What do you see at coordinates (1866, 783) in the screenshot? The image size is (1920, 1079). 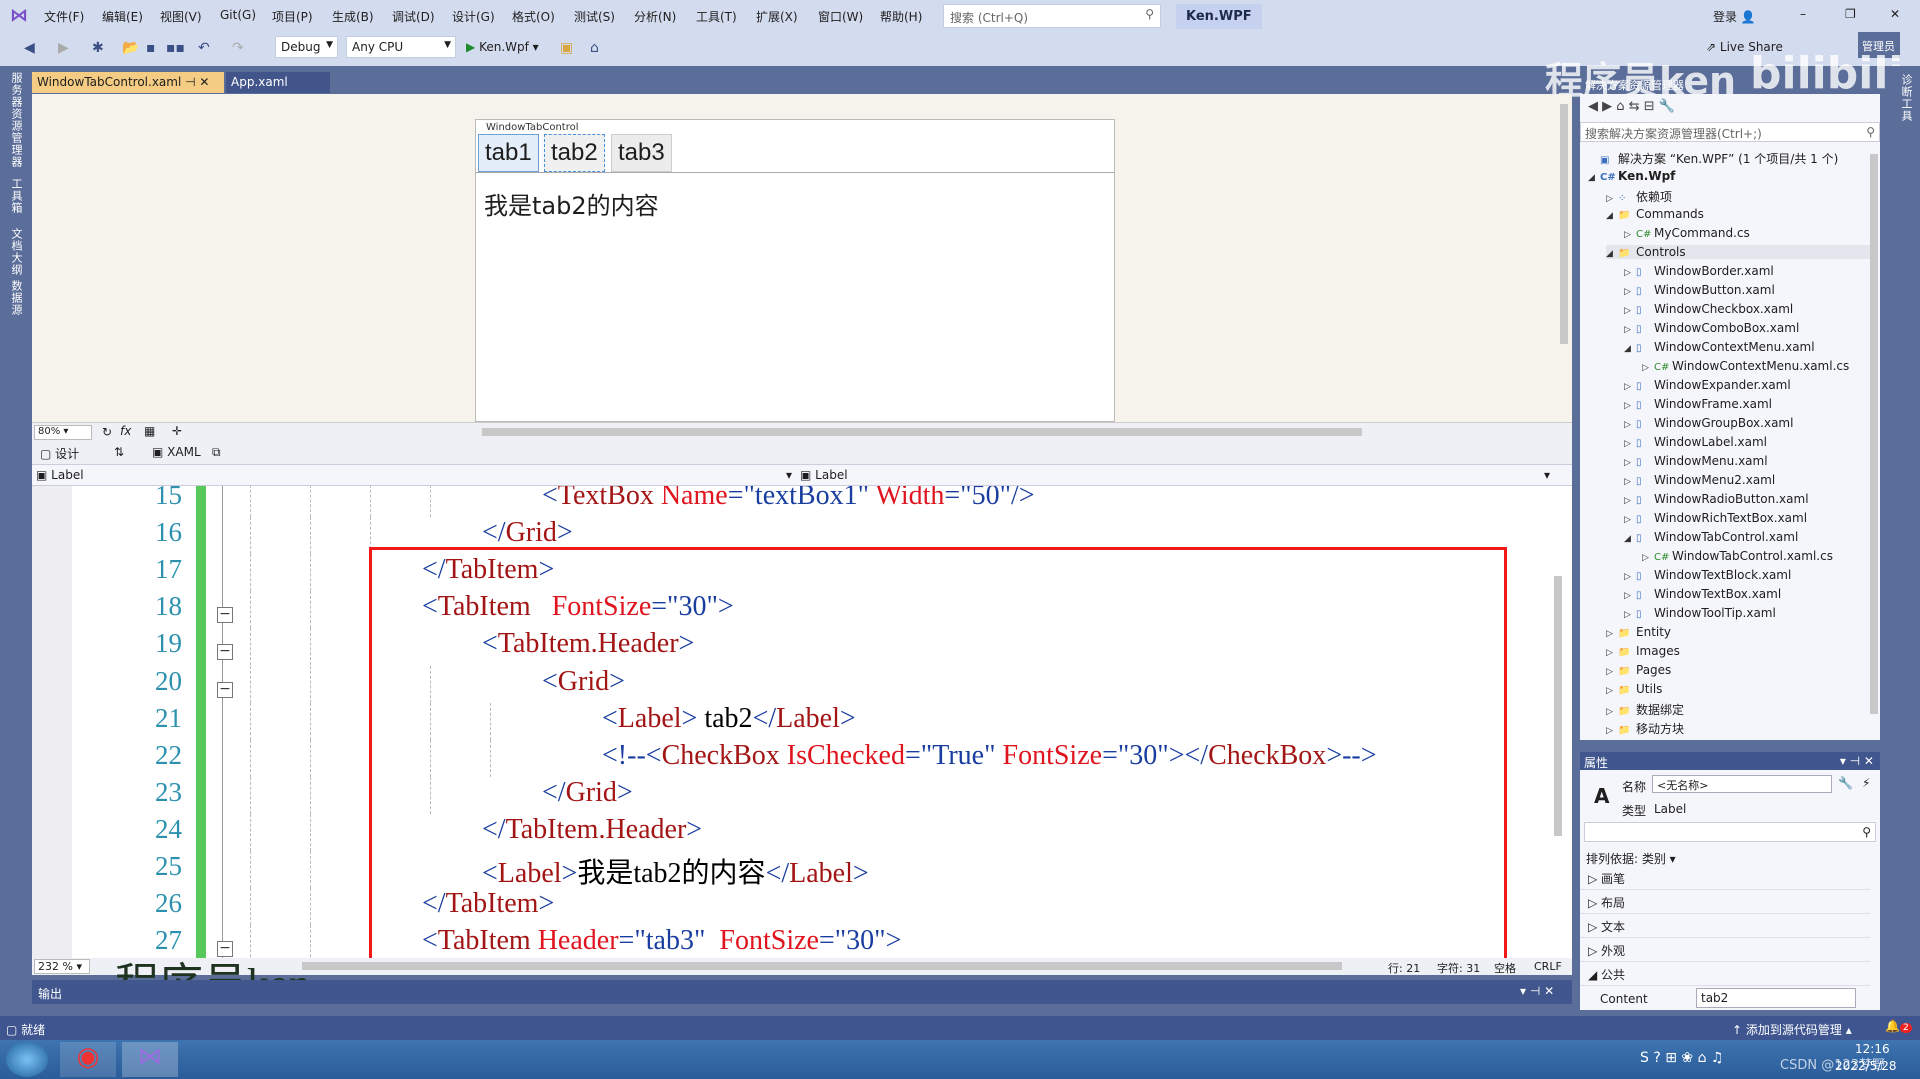 I see `events-icon: ⚡` at bounding box center [1866, 783].